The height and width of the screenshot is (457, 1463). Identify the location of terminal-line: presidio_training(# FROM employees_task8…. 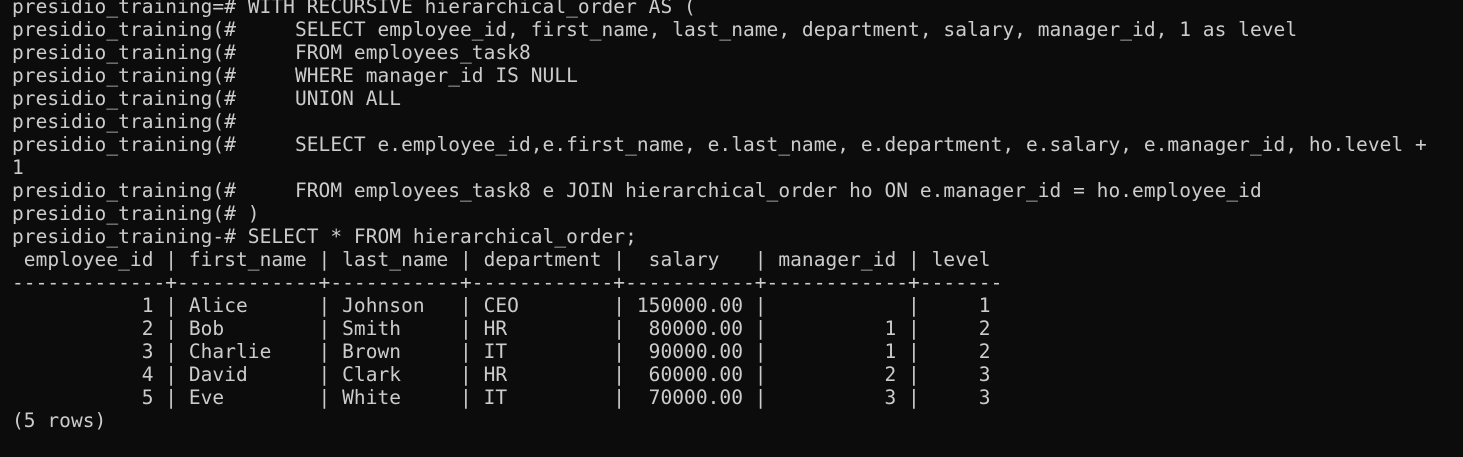
(637, 190).